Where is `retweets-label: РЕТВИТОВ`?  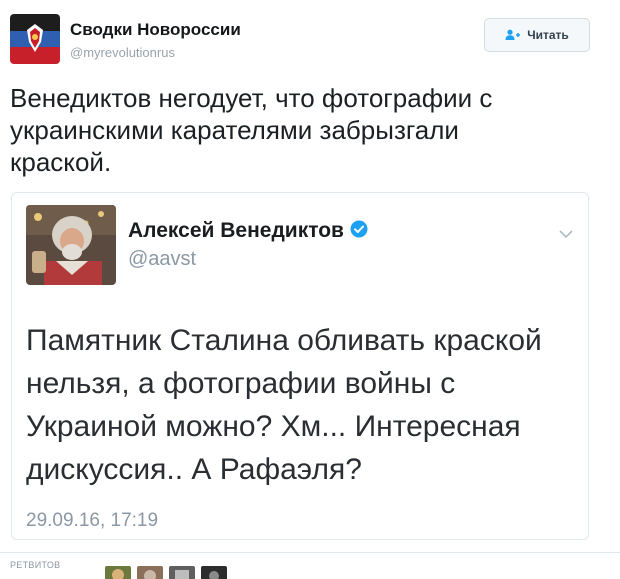 retweets-label: РЕТВИТОВ is located at coordinates (35, 565).